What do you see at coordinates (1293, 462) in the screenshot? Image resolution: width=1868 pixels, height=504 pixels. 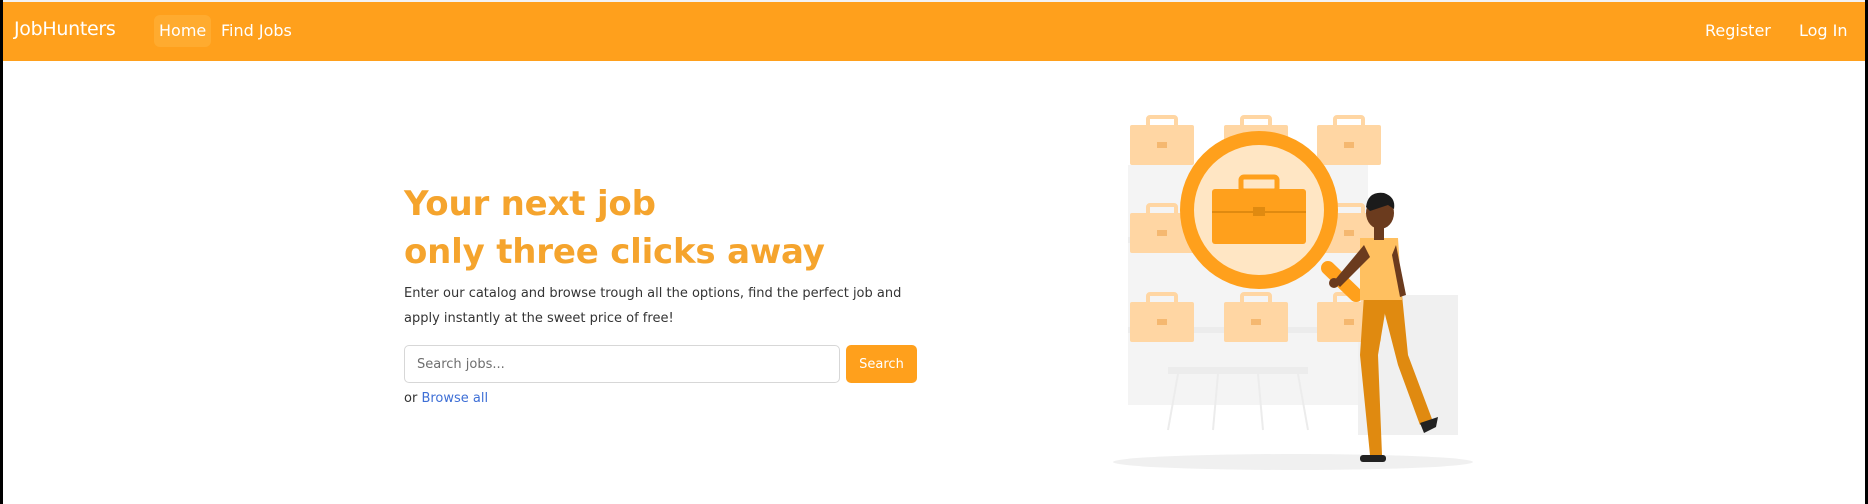 I see `floor-shadow` at bounding box center [1293, 462].